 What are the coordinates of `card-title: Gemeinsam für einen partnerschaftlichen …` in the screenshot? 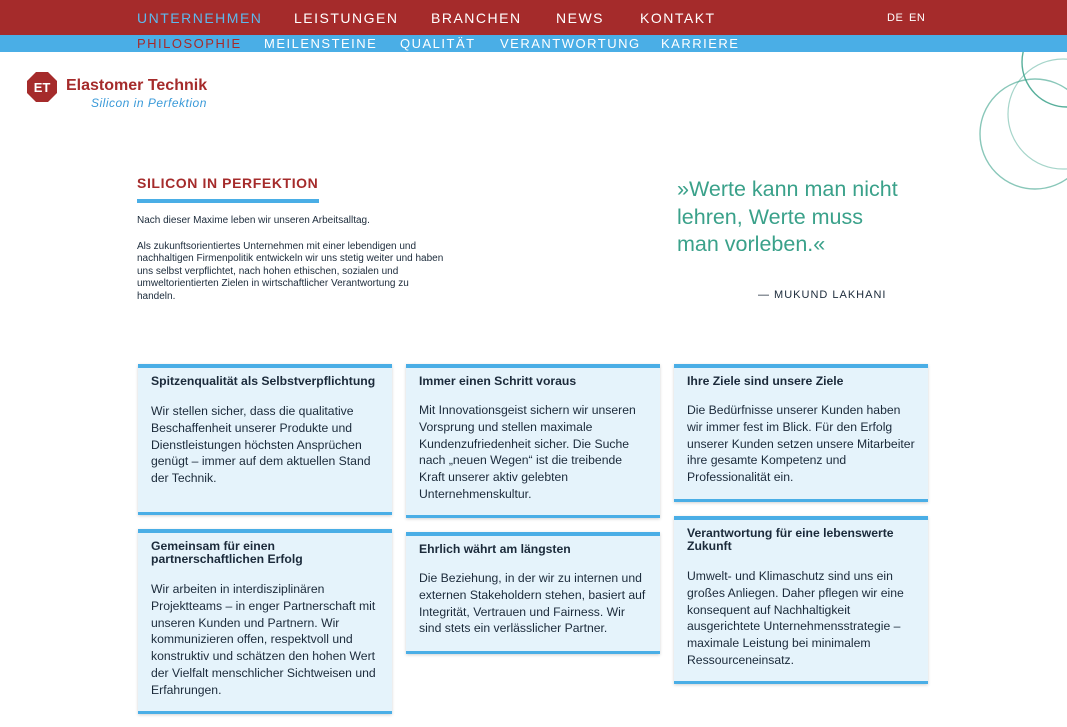 It's located at (227, 552).